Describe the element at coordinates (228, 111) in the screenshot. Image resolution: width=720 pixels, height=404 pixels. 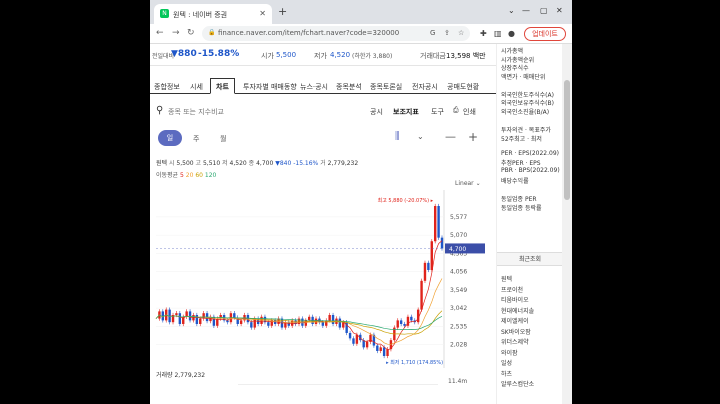
I see `compare-search-input` at that location.